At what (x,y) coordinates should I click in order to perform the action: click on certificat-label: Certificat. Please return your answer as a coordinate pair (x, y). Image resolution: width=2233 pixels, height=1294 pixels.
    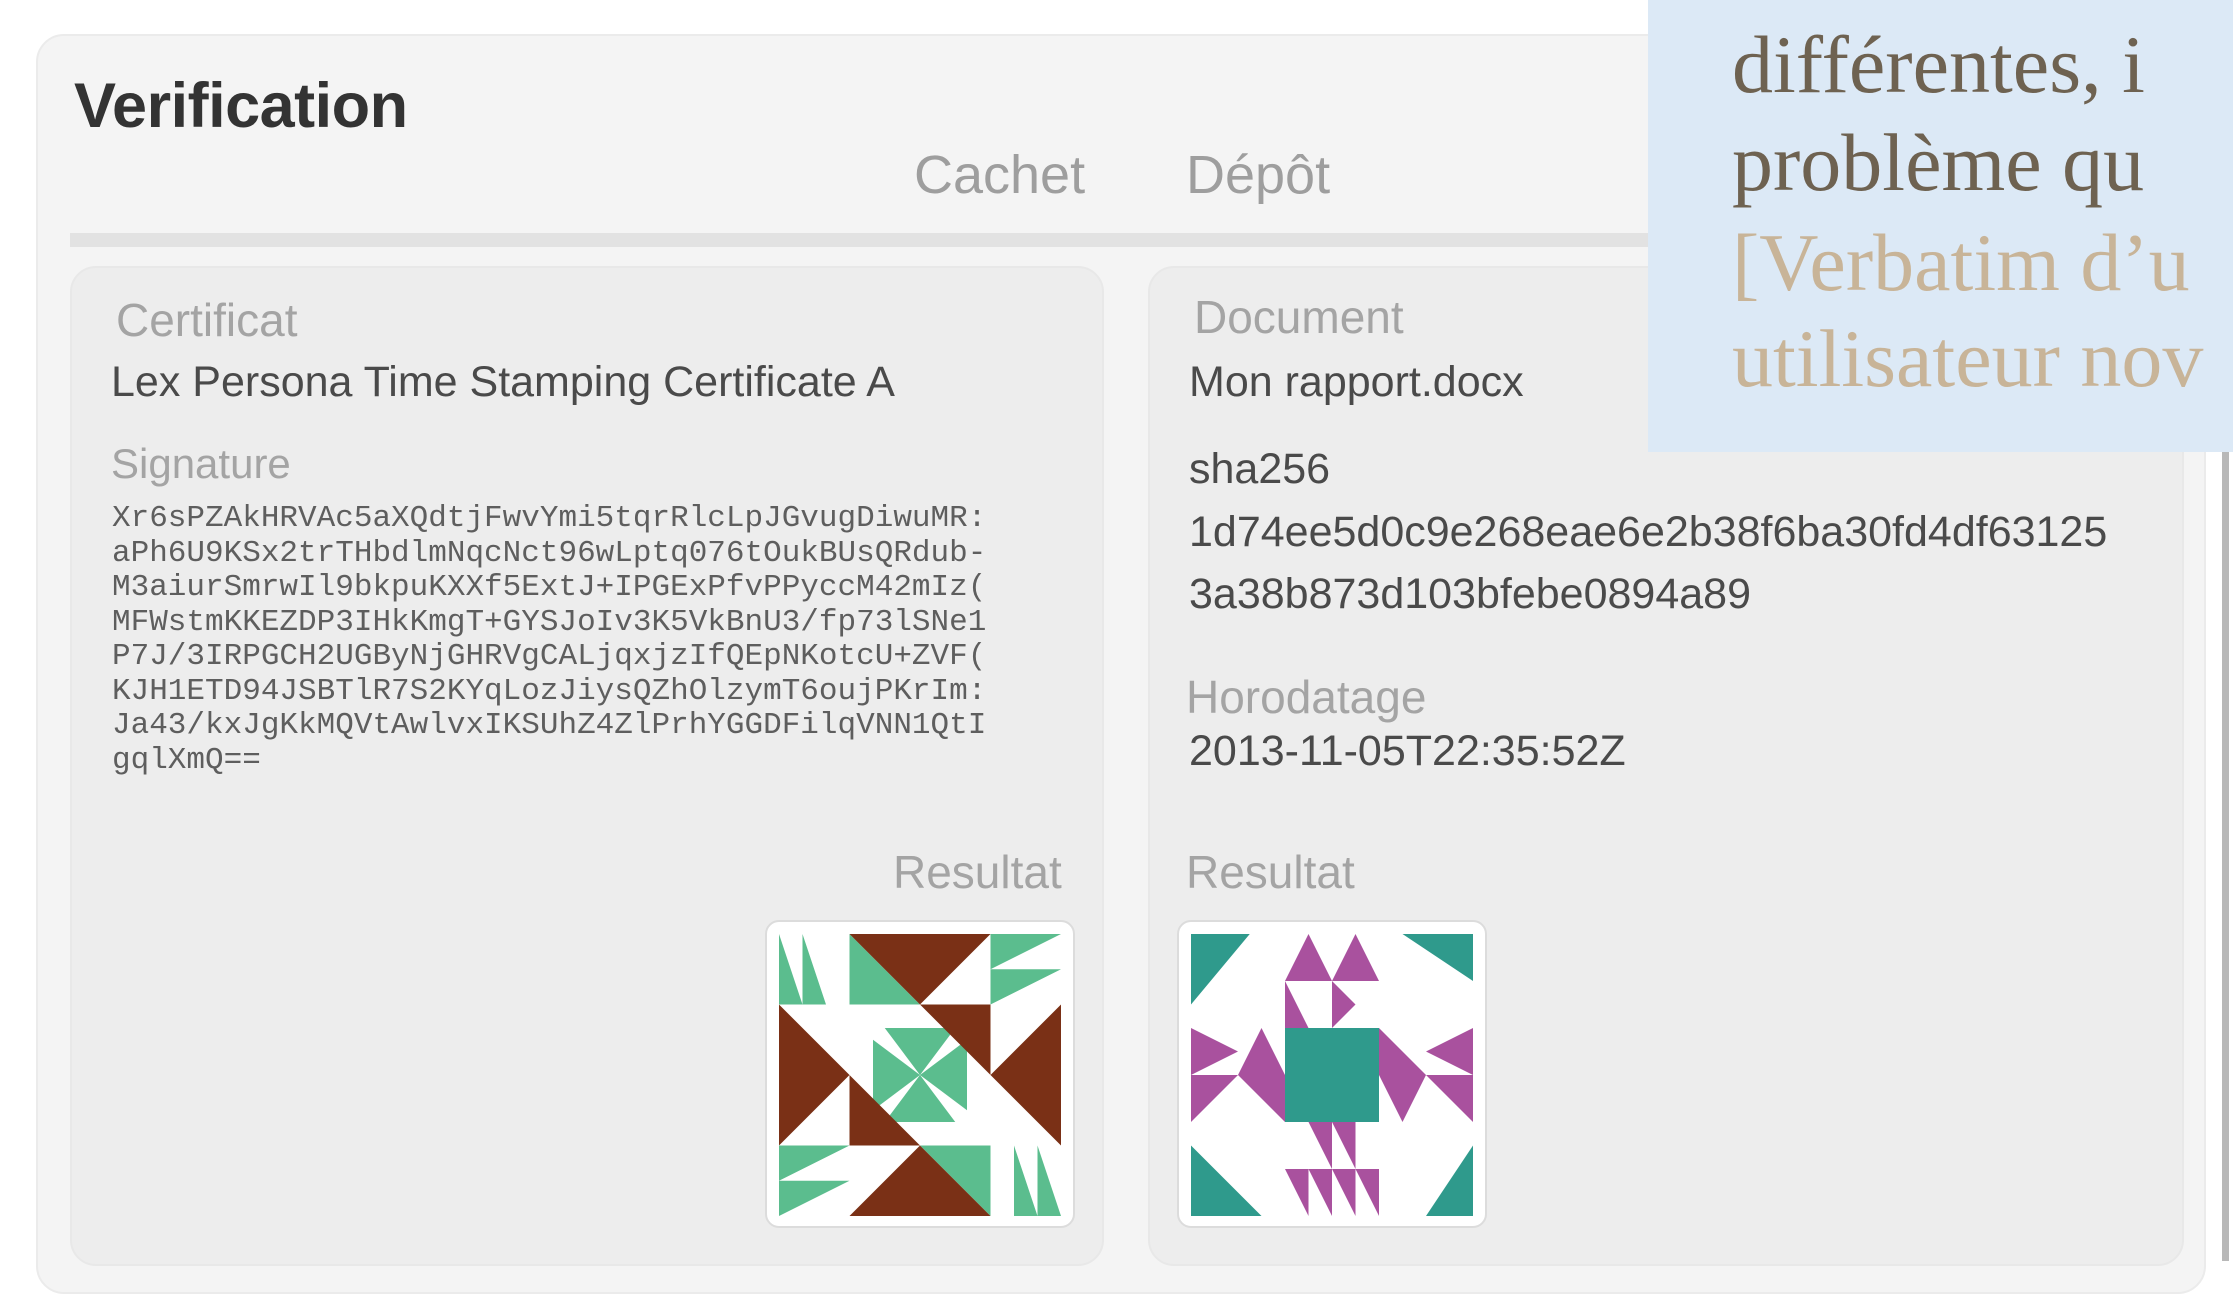
    Looking at the image, I should click on (207, 320).